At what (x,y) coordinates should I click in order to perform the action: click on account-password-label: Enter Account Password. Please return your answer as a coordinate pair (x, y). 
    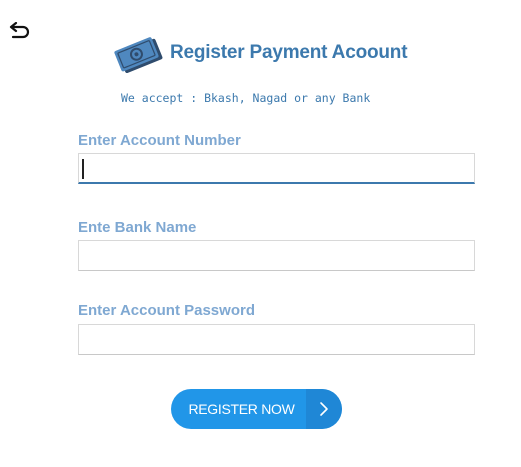
    Looking at the image, I should click on (166, 310).